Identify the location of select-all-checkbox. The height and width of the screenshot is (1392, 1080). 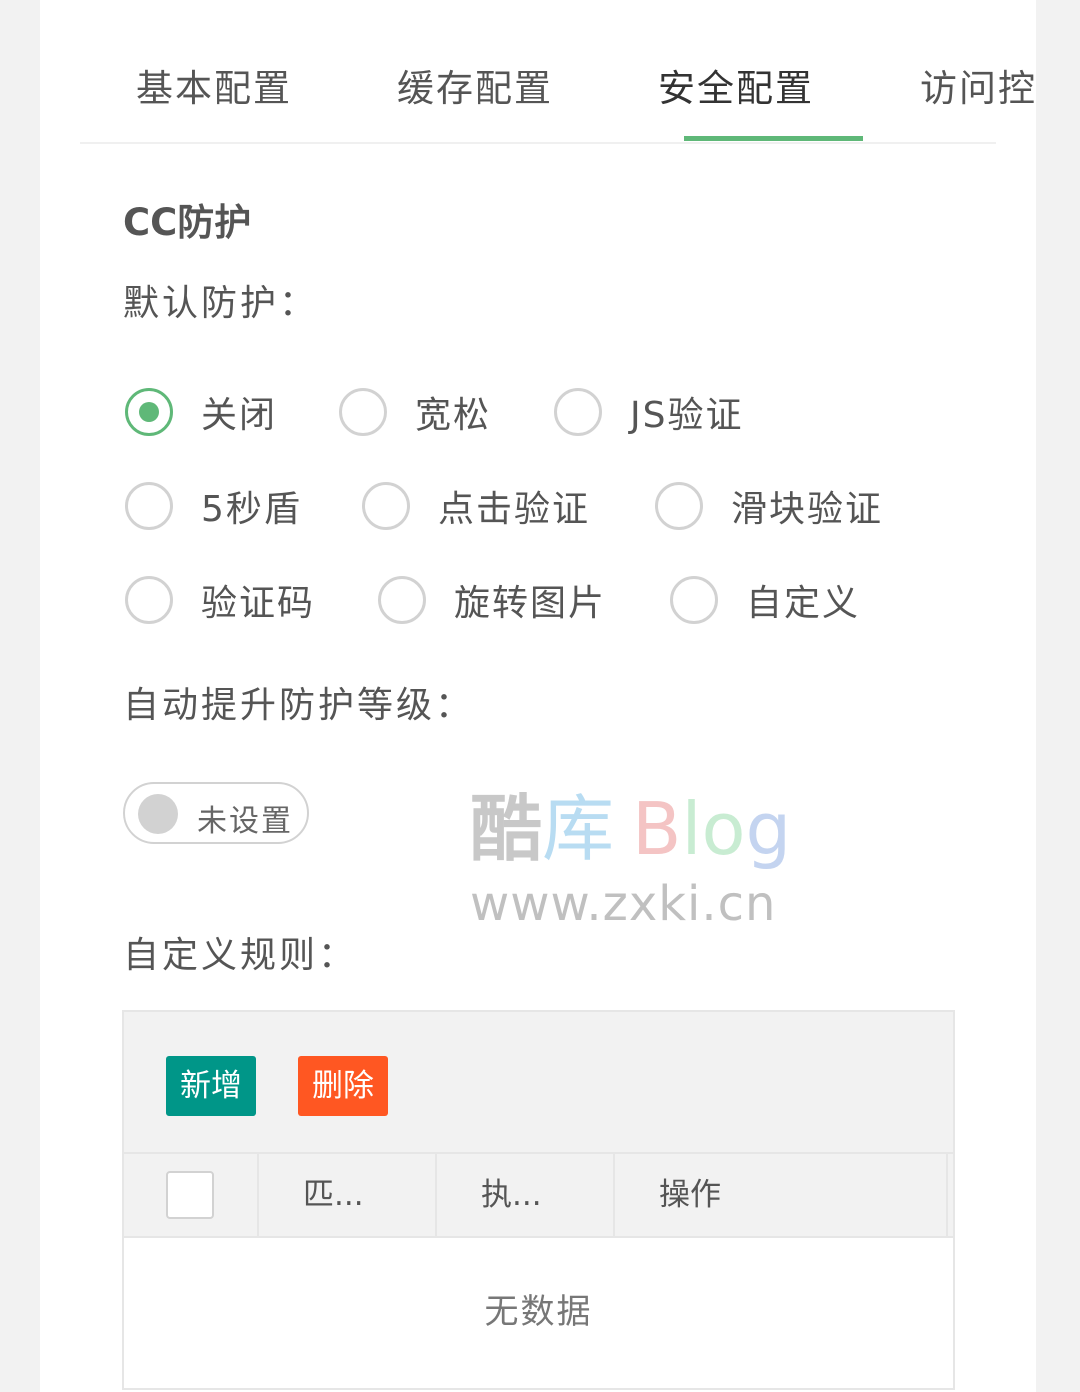
(190, 1195).